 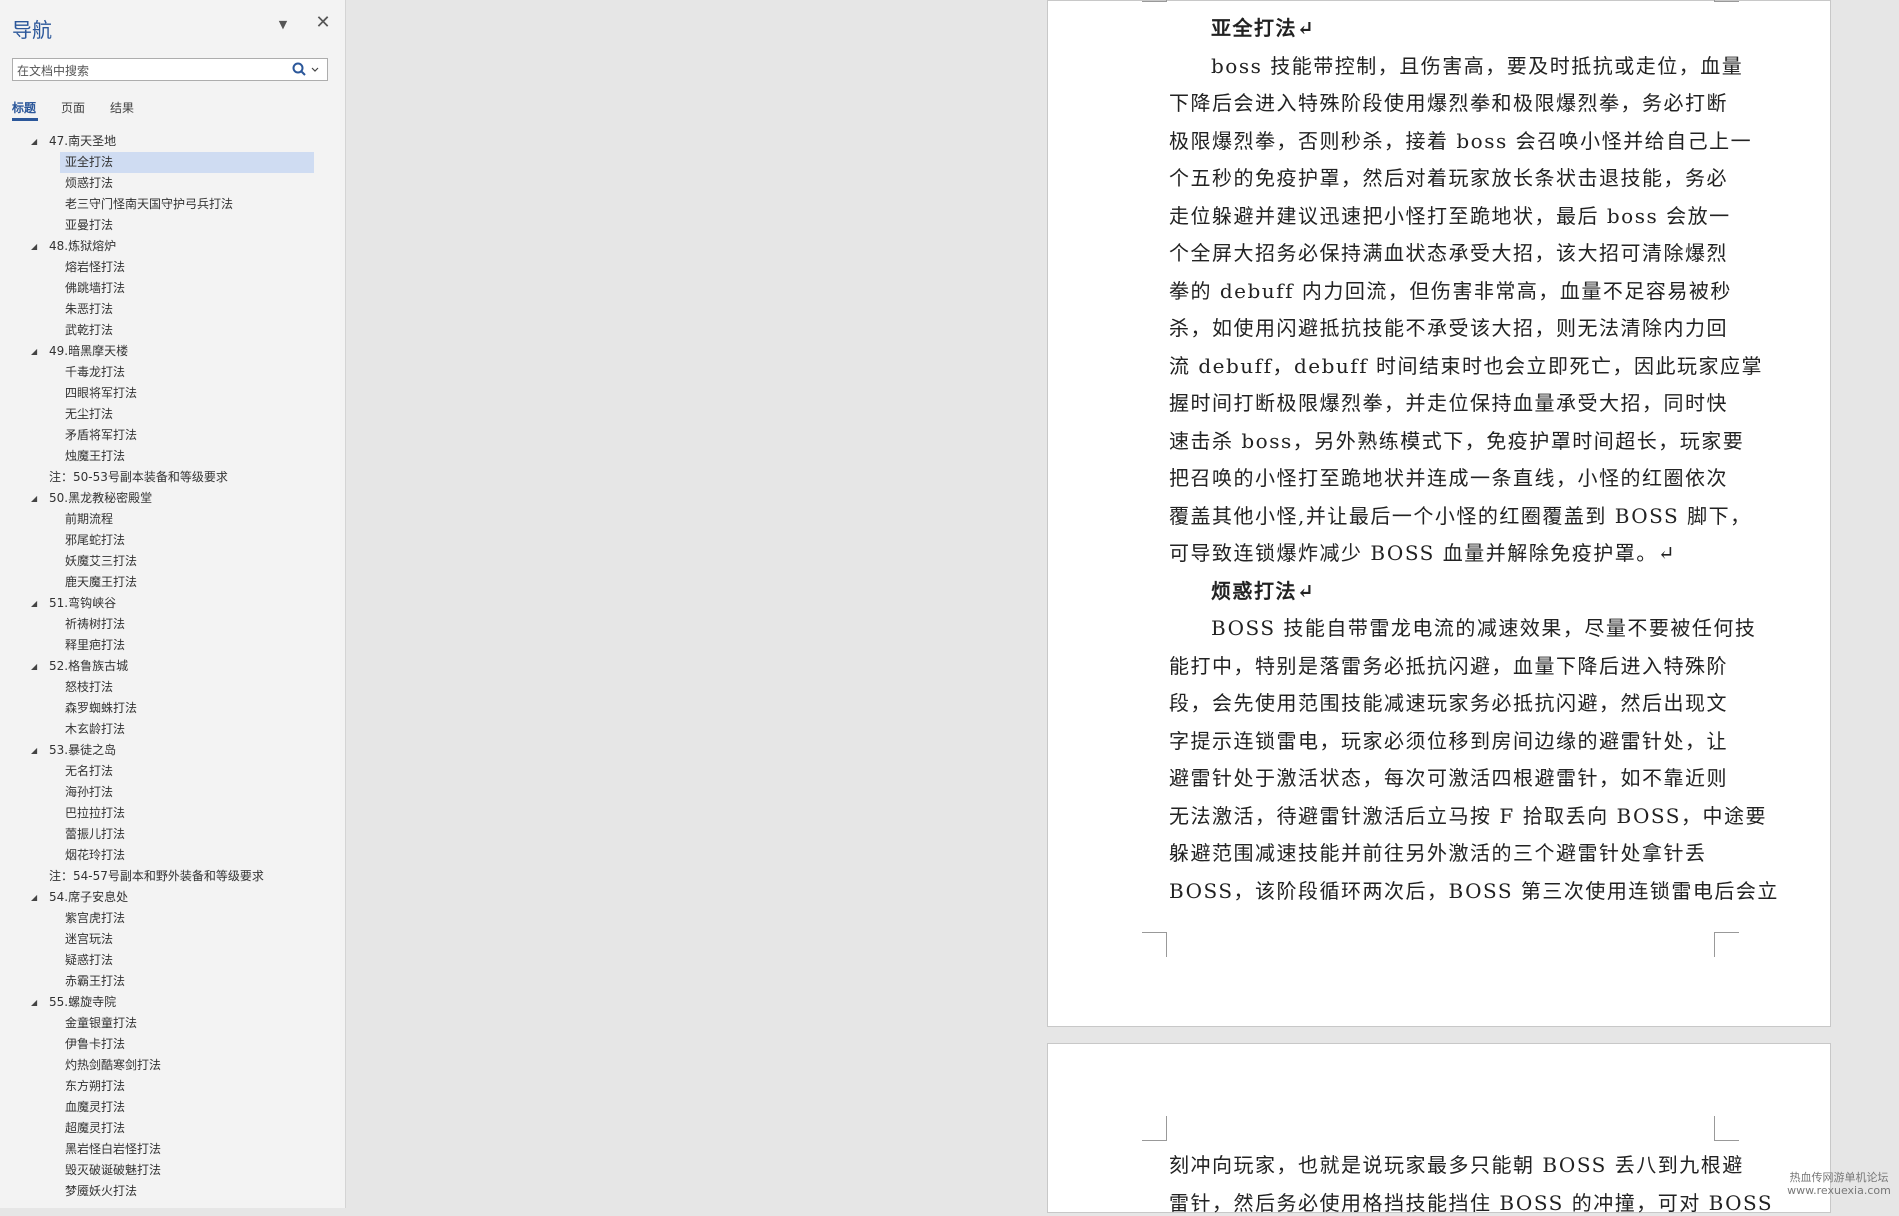 What do you see at coordinates (1448, 253) in the screenshot?
I see `doc-paragraph-line: 个全屏大招务必保持满血状态承受大招，该大招可清除爆烈` at bounding box center [1448, 253].